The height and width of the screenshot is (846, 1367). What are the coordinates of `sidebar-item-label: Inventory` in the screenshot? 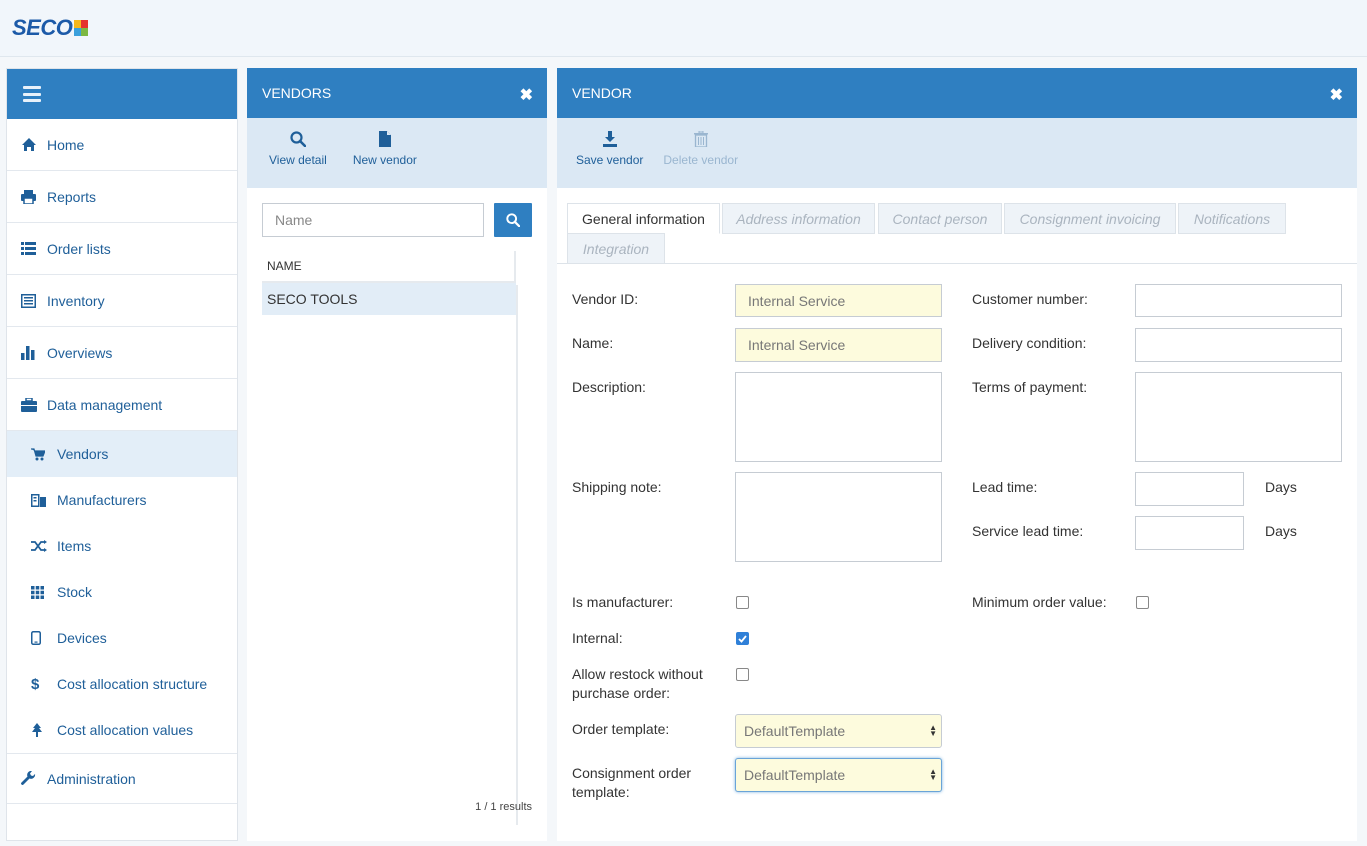 It's located at (76, 300).